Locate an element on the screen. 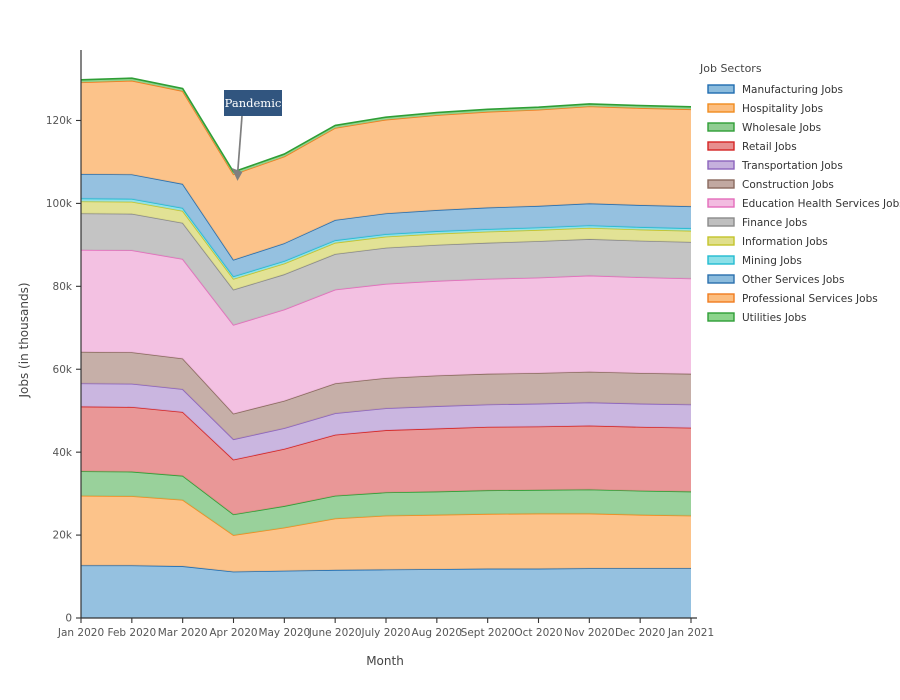 The height and width of the screenshot is (700, 900). legend-item: Professional Services Jobs is located at coordinates (792, 299).